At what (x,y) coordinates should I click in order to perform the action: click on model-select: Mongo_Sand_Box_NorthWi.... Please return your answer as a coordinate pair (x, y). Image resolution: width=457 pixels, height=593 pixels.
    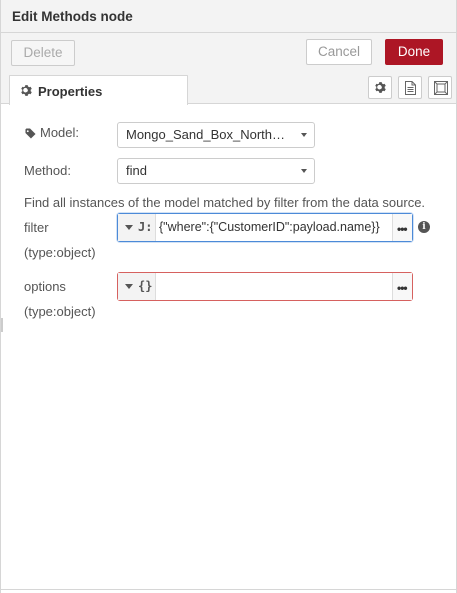
    Looking at the image, I should click on (216, 135).